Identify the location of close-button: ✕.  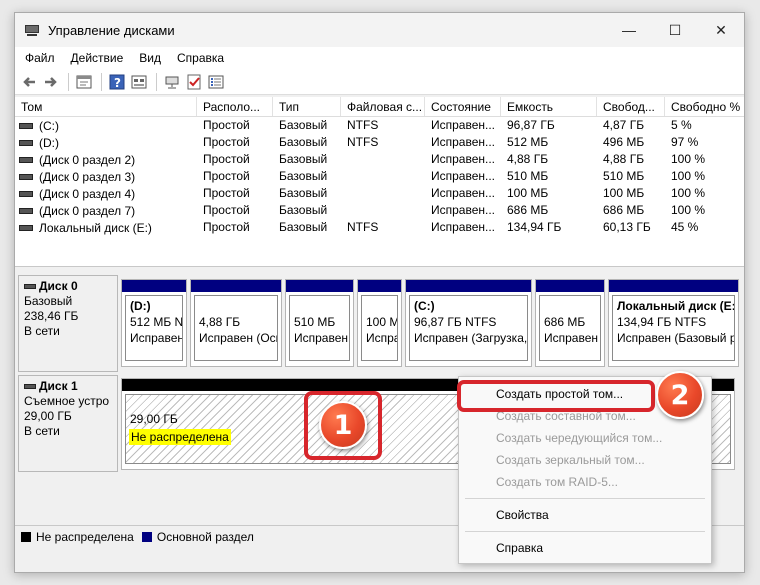
(721, 30).